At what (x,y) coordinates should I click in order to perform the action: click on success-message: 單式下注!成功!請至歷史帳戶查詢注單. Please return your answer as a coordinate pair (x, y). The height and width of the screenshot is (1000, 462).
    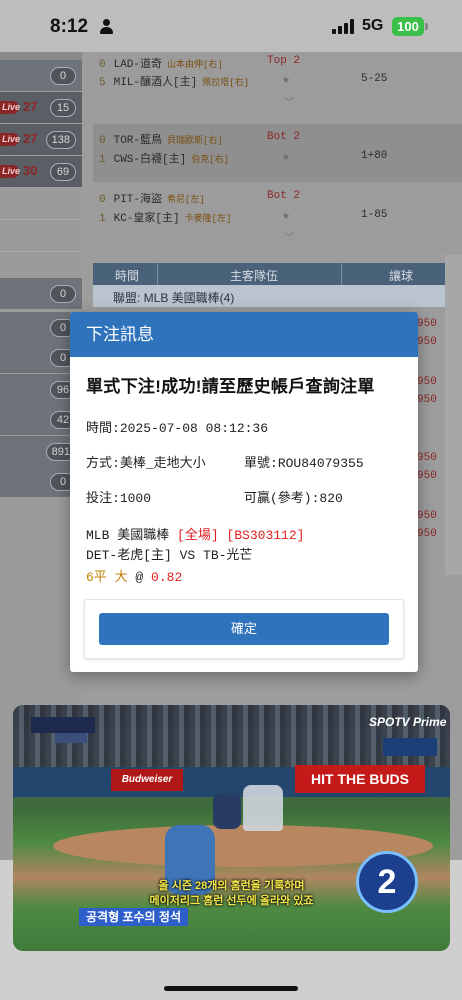
    Looking at the image, I should click on (230, 386).